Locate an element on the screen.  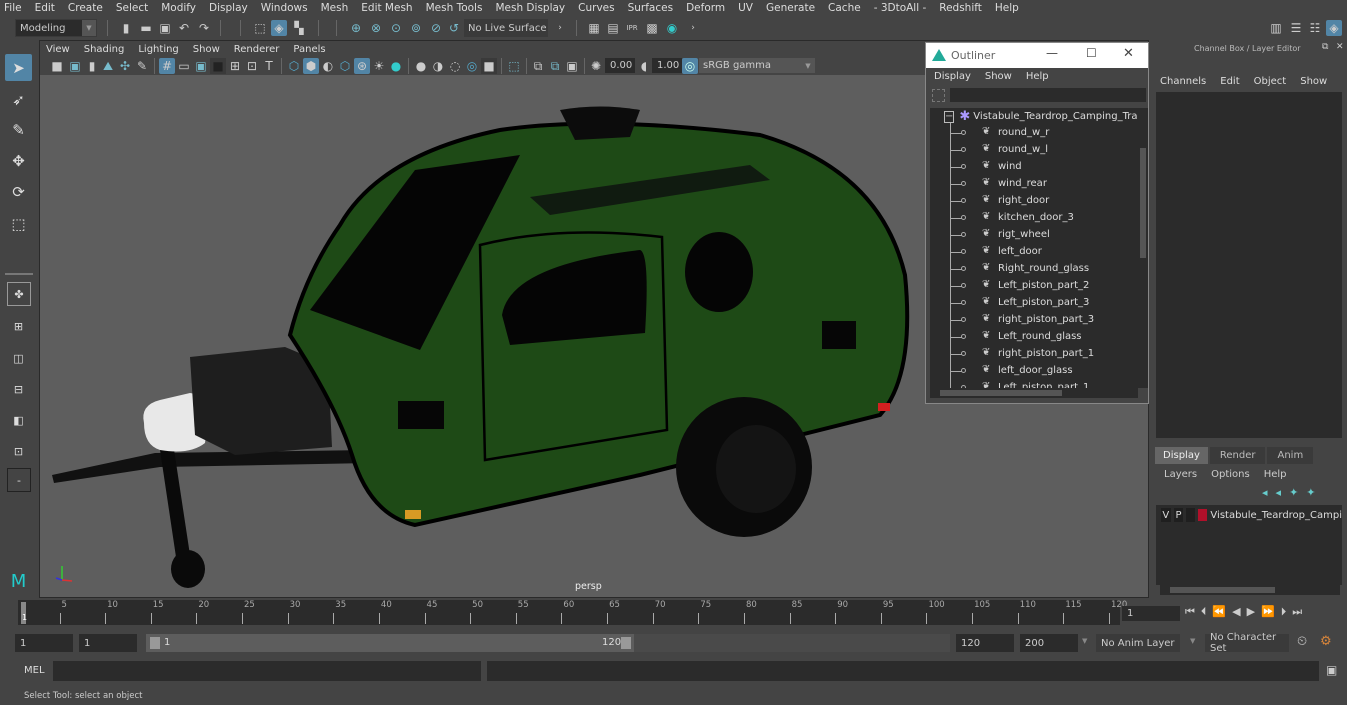
step-back-key-icon: ⏪ is located at coordinates (1219, 612).